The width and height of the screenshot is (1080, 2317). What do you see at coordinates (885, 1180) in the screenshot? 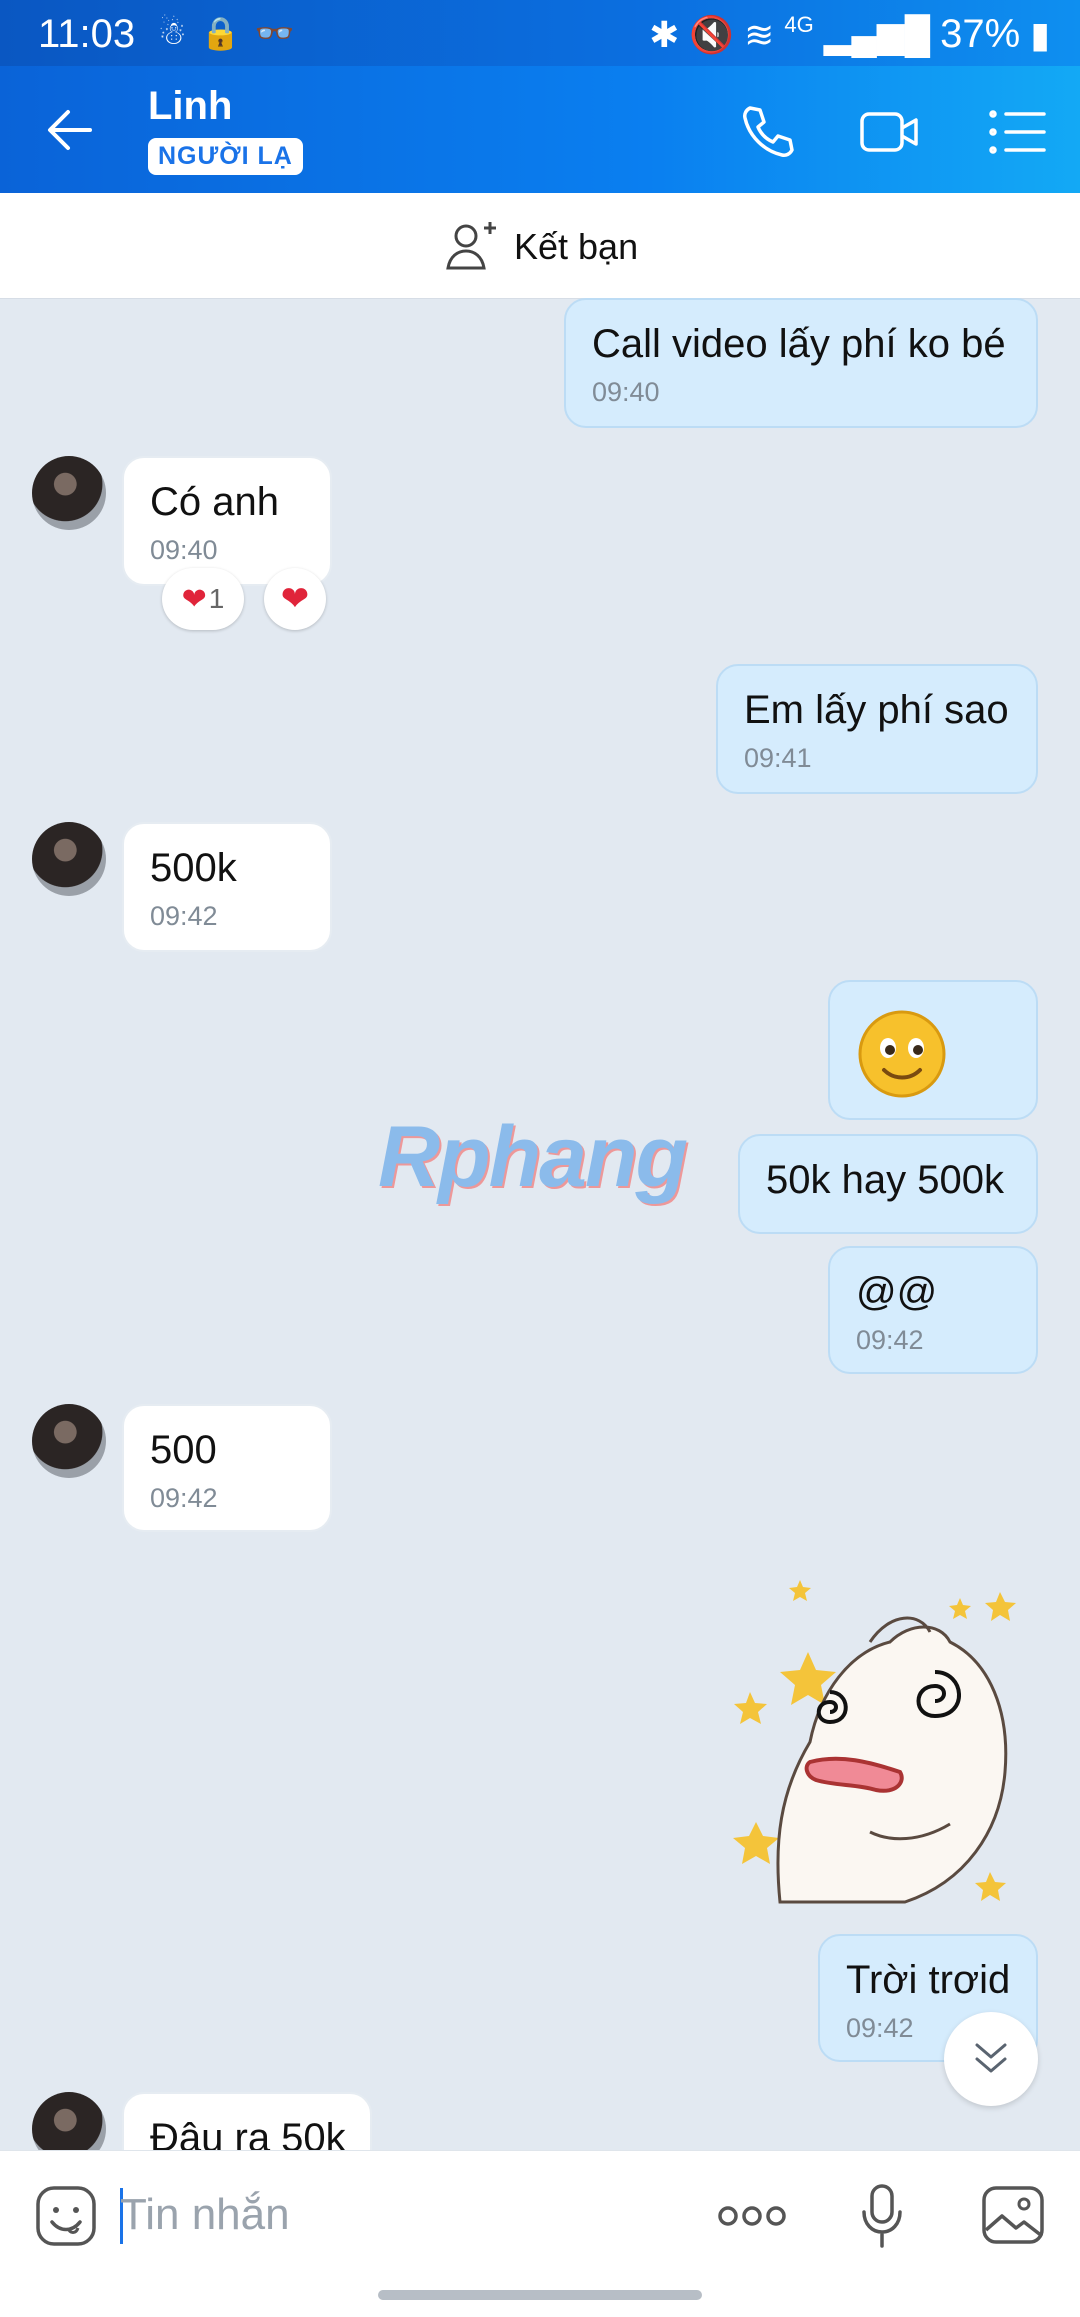
I see `message-text: 50k hay 500k` at bounding box center [885, 1180].